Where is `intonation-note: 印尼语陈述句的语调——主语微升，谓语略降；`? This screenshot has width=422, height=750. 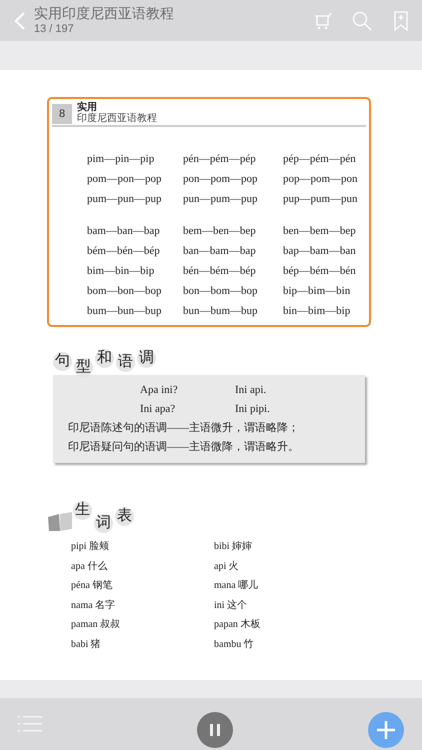 intonation-note: 印尼语陈述句的语调——主语微升，谓语略降； is located at coordinates (184, 428).